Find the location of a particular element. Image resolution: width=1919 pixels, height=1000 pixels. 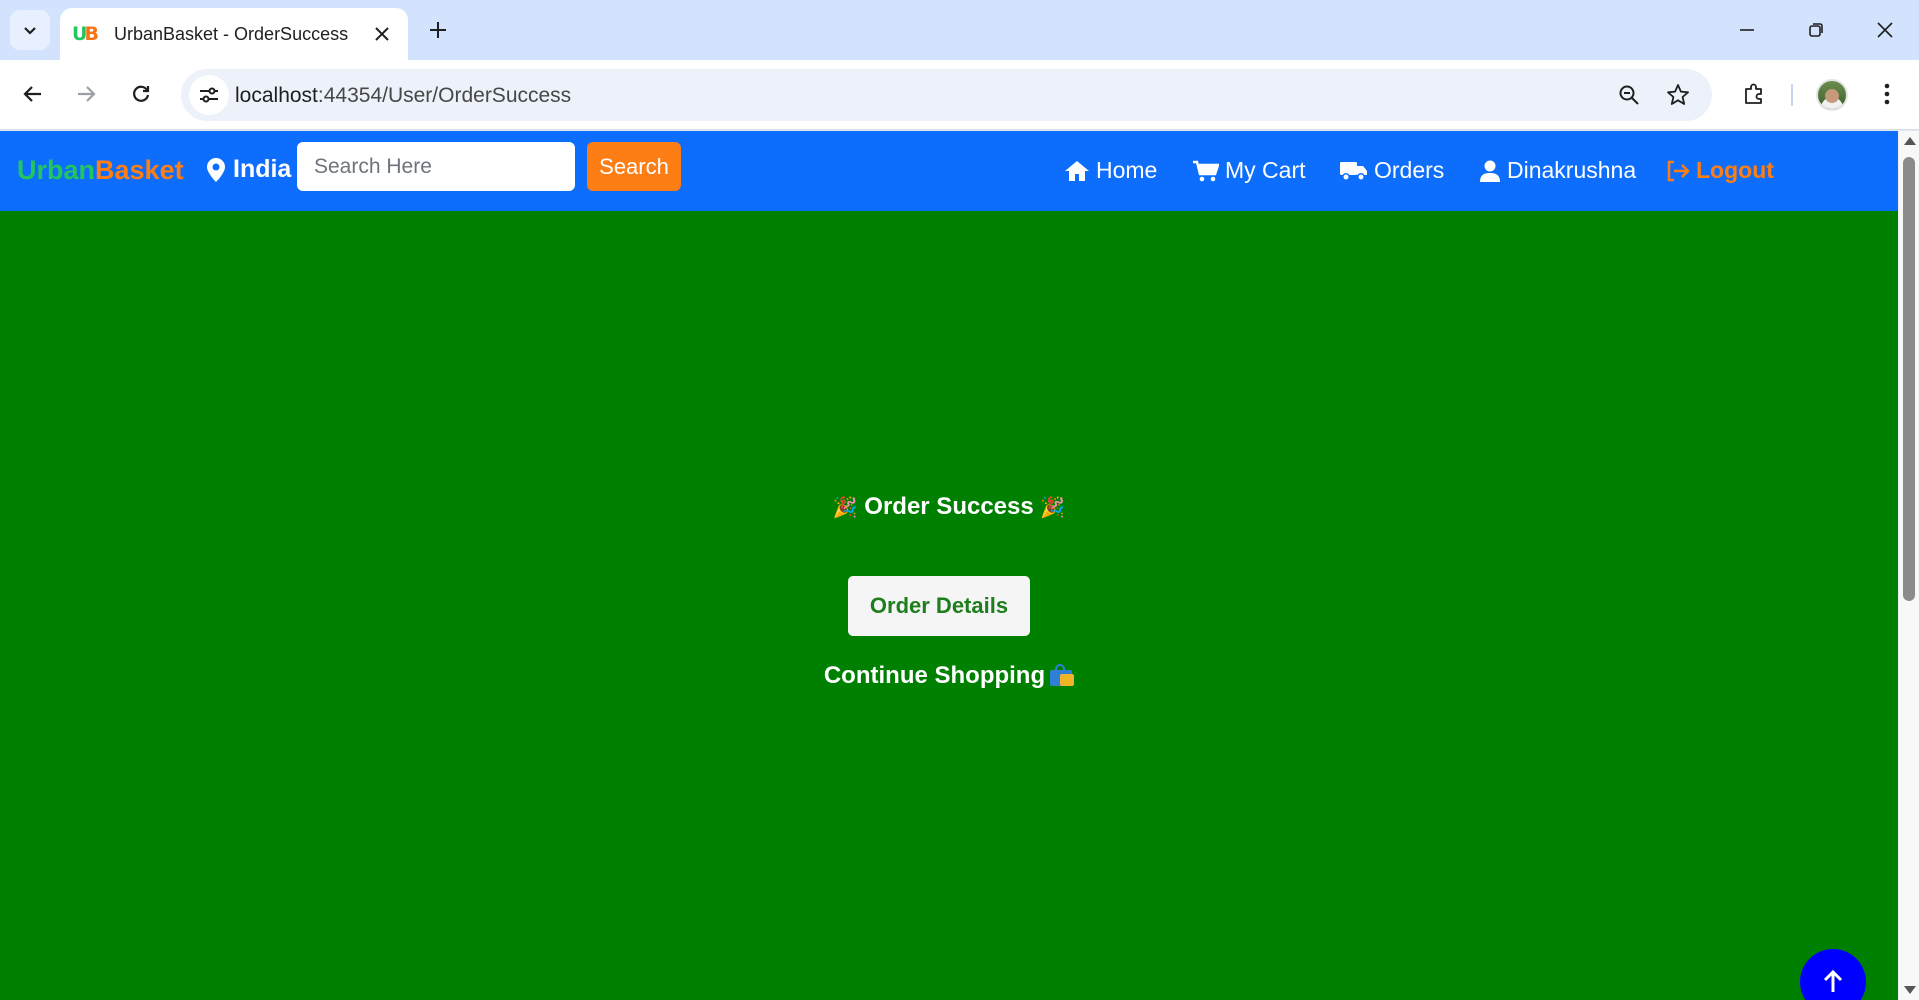

browser-toolbar: localhost:44354/User/OrderSuccess is located at coordinates (959, 95).